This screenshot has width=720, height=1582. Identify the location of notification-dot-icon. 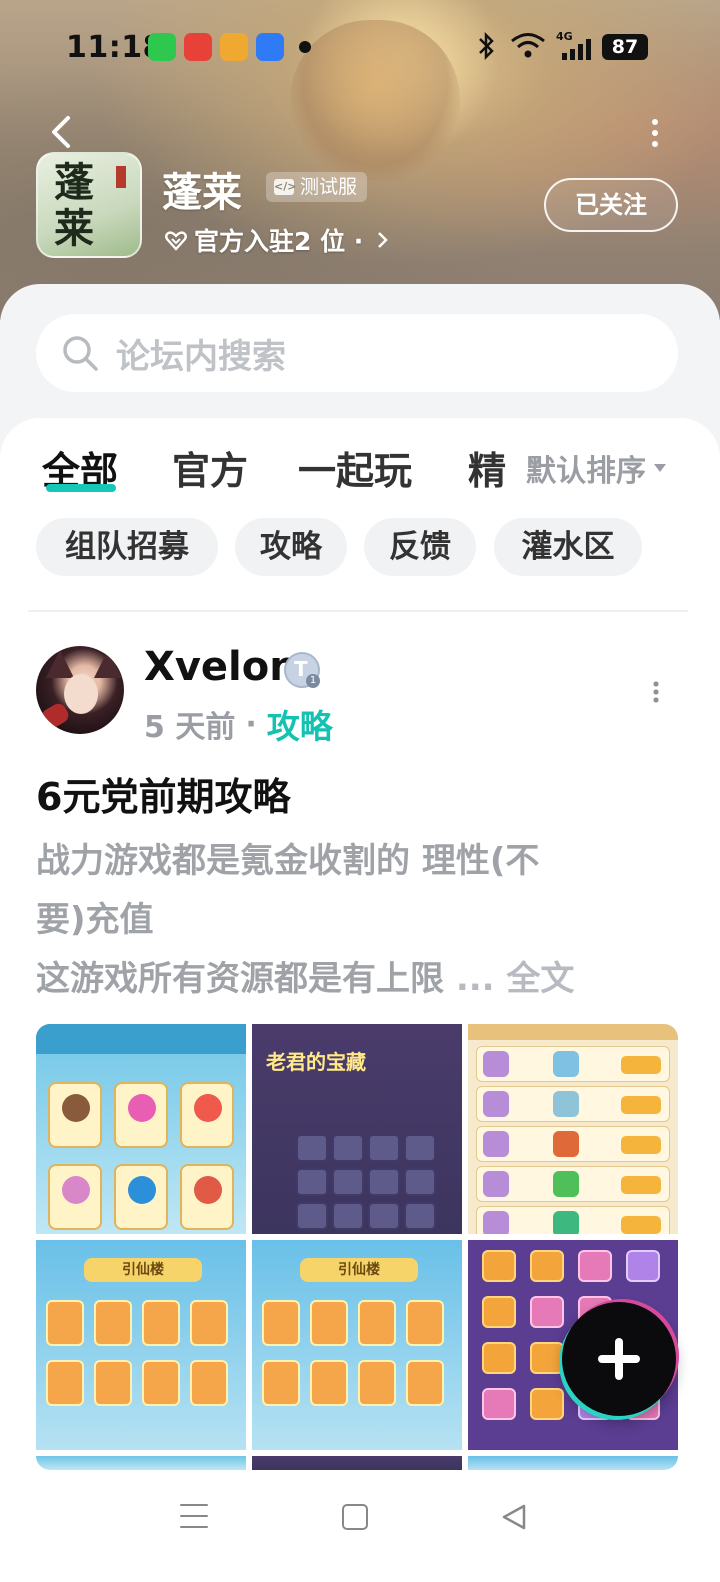
(305, 47).